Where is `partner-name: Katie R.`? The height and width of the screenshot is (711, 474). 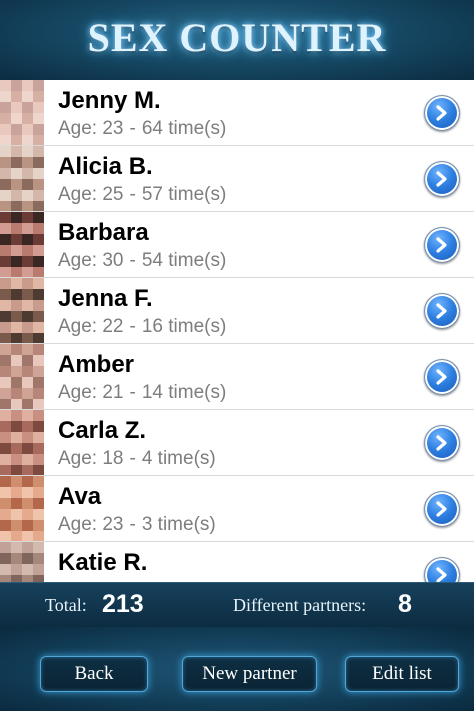 partner-name: Katie R. is located at coordinates (103, 562).